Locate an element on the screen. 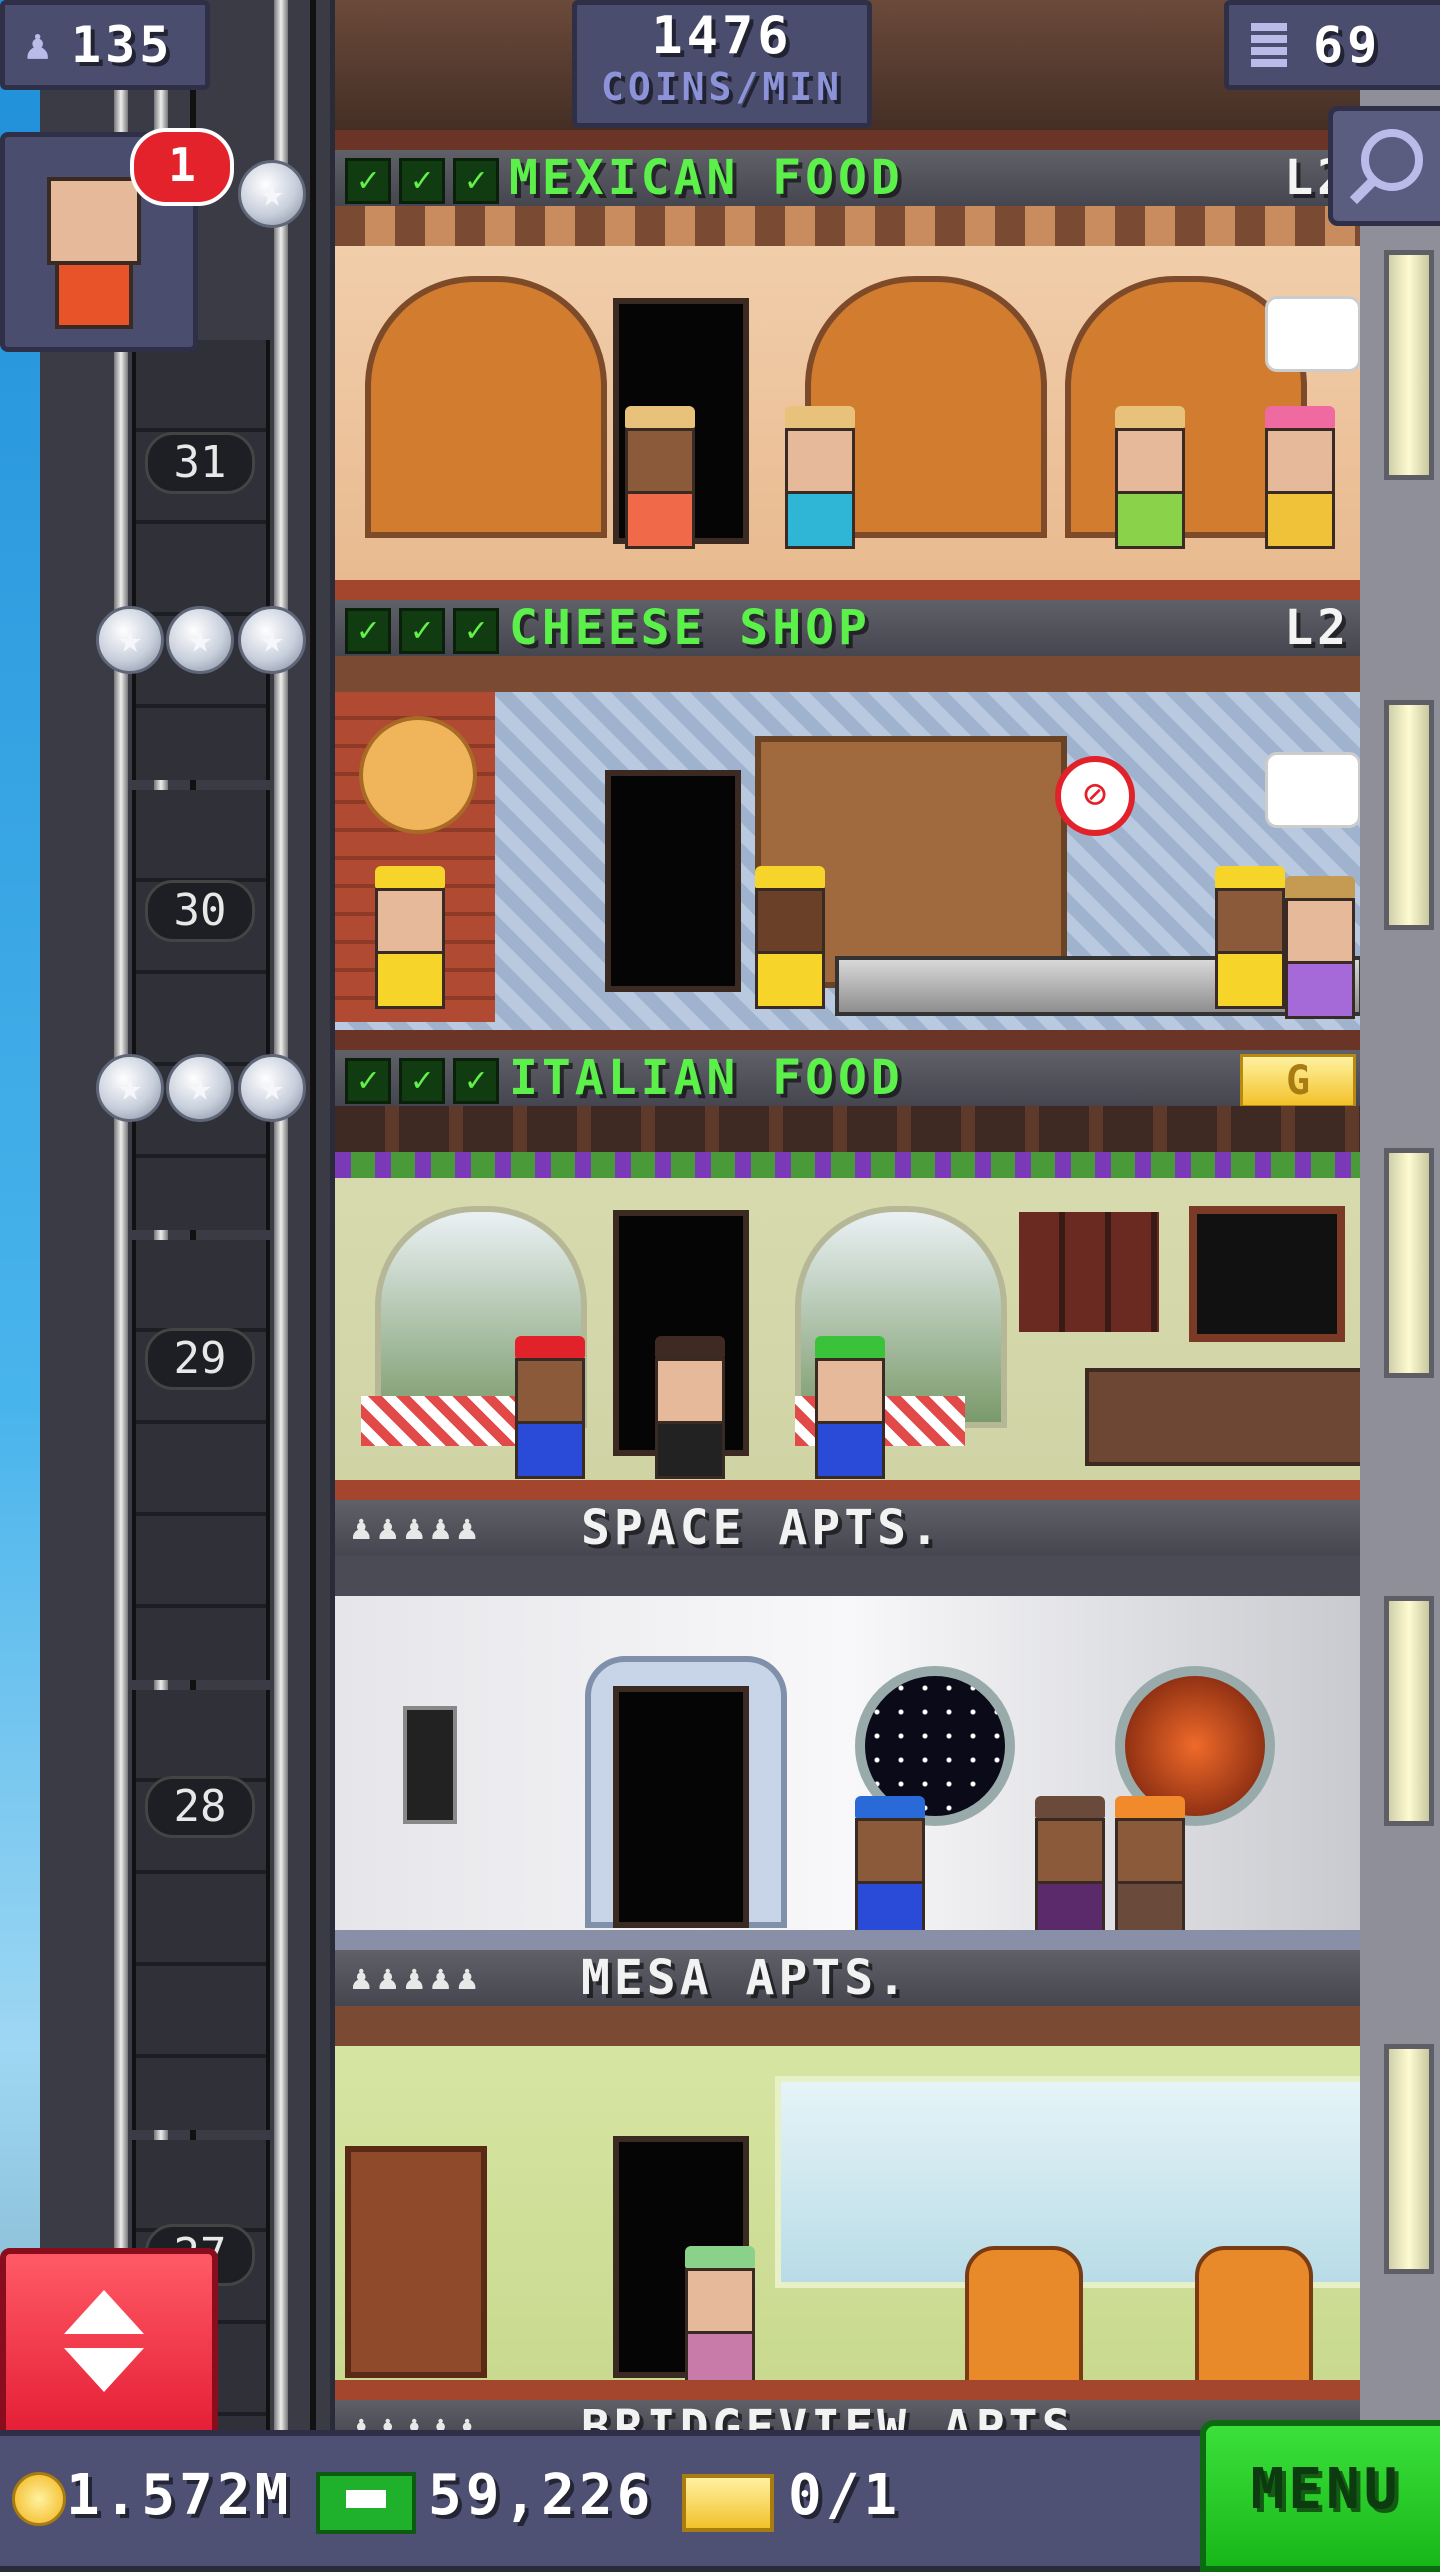  armchair is located at coordinates (1024, 2315).